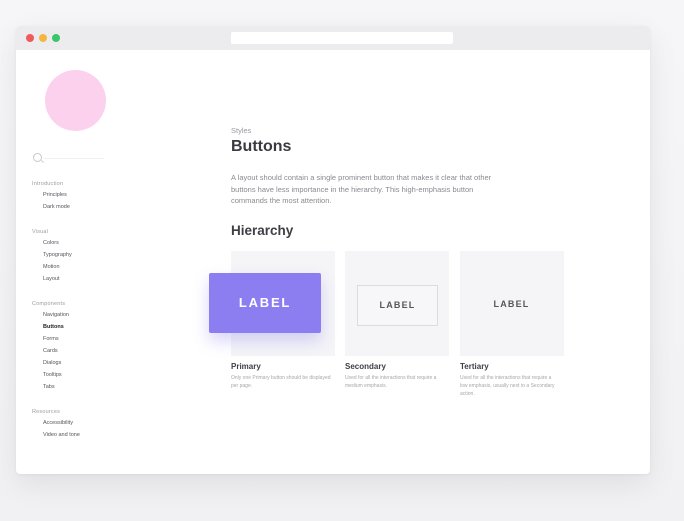 The image size is (684, 521). What do you see at coordinates (246, 366) in the screenshot?
I see `caption-title: Primary` at bounding box center [246, 366].